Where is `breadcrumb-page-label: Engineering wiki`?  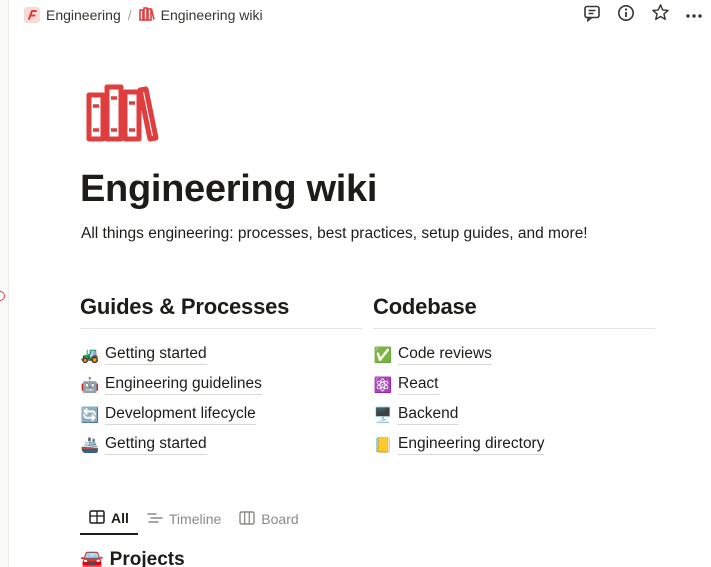 breadcrumb-page-label: Engineering wiki is located at coordinates (211, 15).